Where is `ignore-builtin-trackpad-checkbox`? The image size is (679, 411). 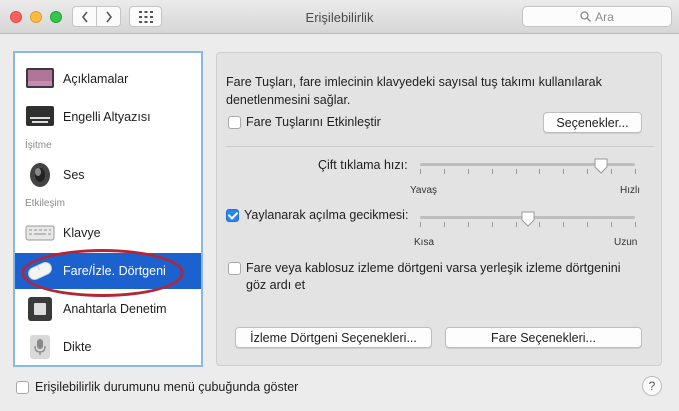 ignore-builtin-trackpad-checkbox is located at coordinates (234, 268).